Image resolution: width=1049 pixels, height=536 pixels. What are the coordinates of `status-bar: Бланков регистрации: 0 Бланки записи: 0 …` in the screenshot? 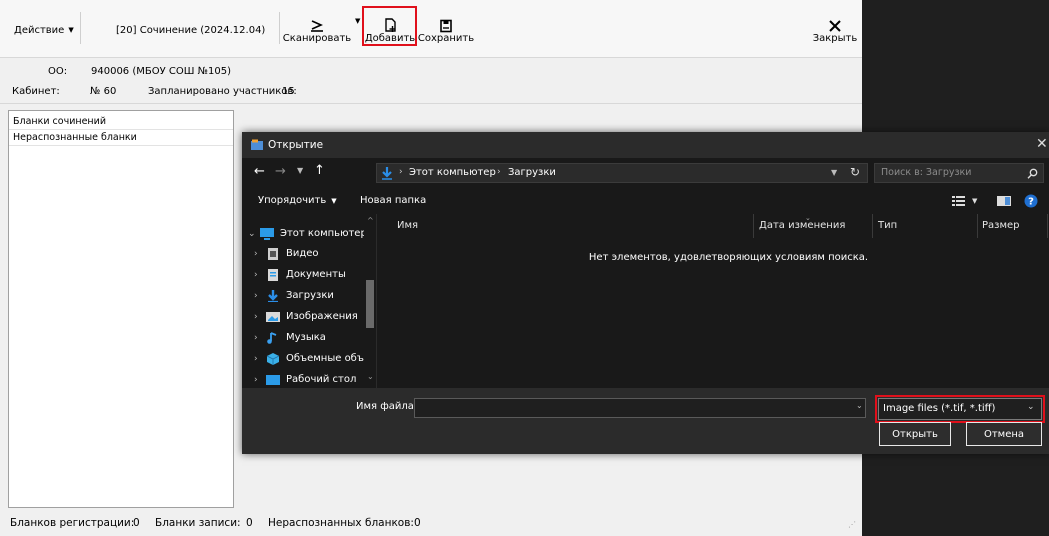 It's located at (431, 523).